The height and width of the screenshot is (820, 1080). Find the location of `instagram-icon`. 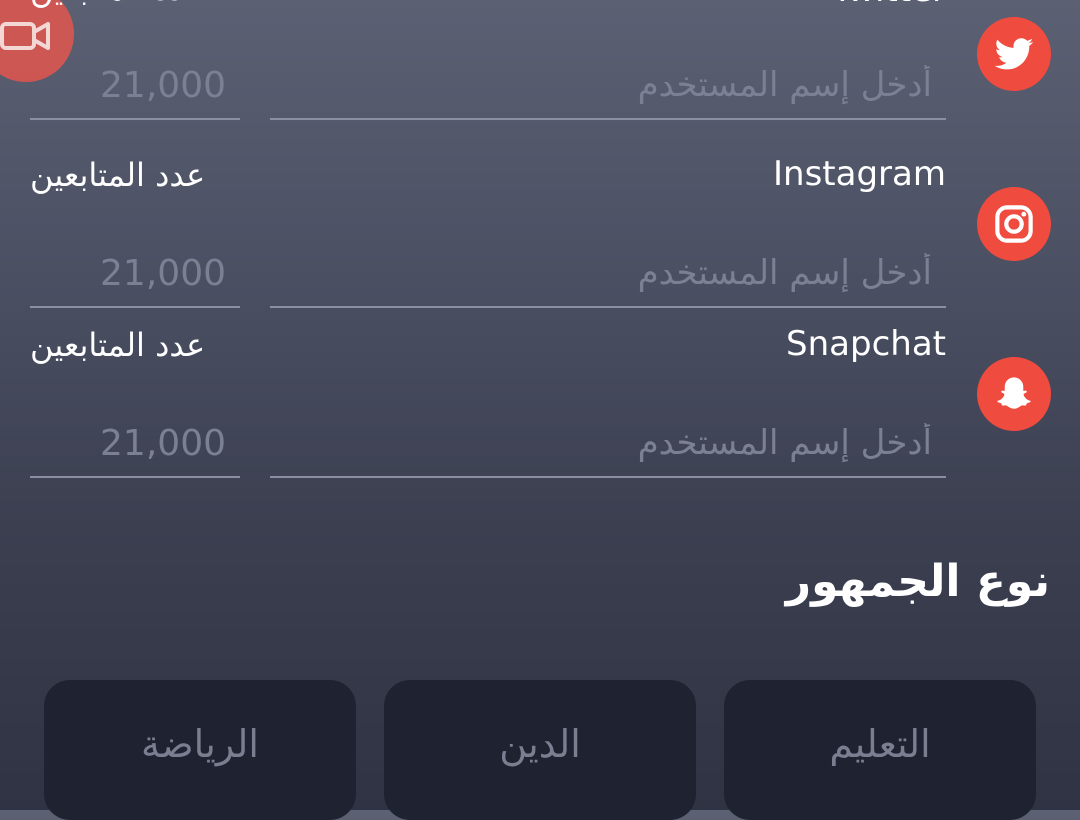

instagram-icon is located at coordinates (1014, 224).